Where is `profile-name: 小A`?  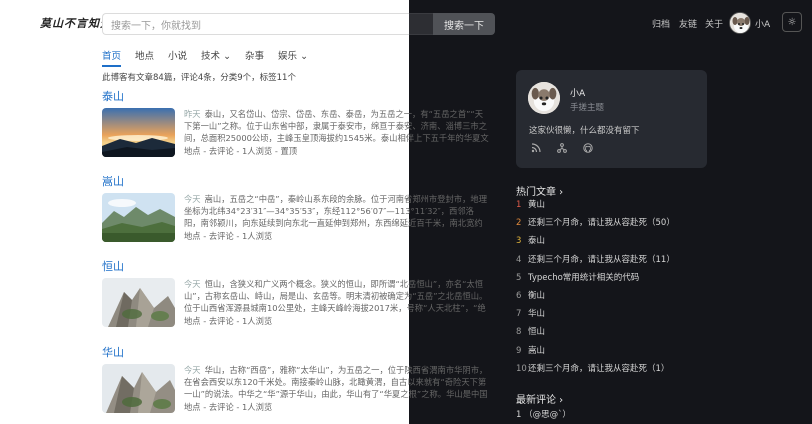 profile-name: 小A is located at coordinates (578, 94).